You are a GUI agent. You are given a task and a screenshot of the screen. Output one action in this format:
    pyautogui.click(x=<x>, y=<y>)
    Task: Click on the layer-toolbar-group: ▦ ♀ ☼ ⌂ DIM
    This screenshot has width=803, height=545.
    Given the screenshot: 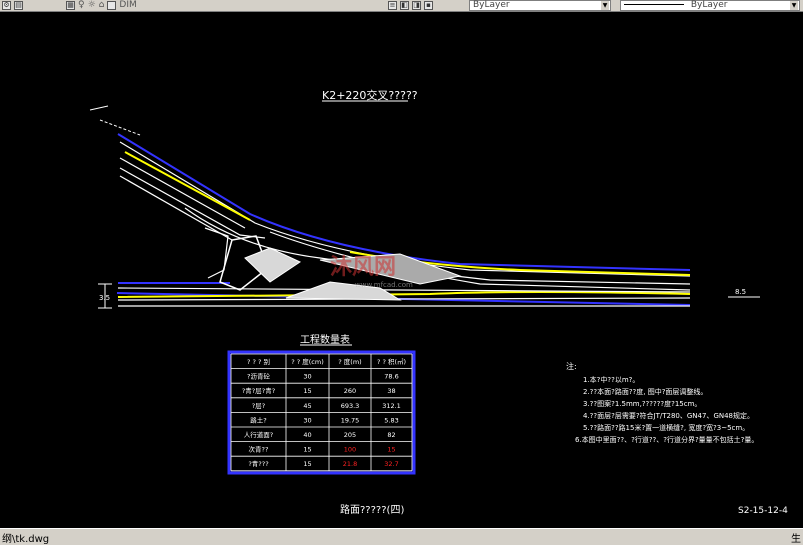 What is the action you would take?
    pyautogui.click(x=101, y=5)
    